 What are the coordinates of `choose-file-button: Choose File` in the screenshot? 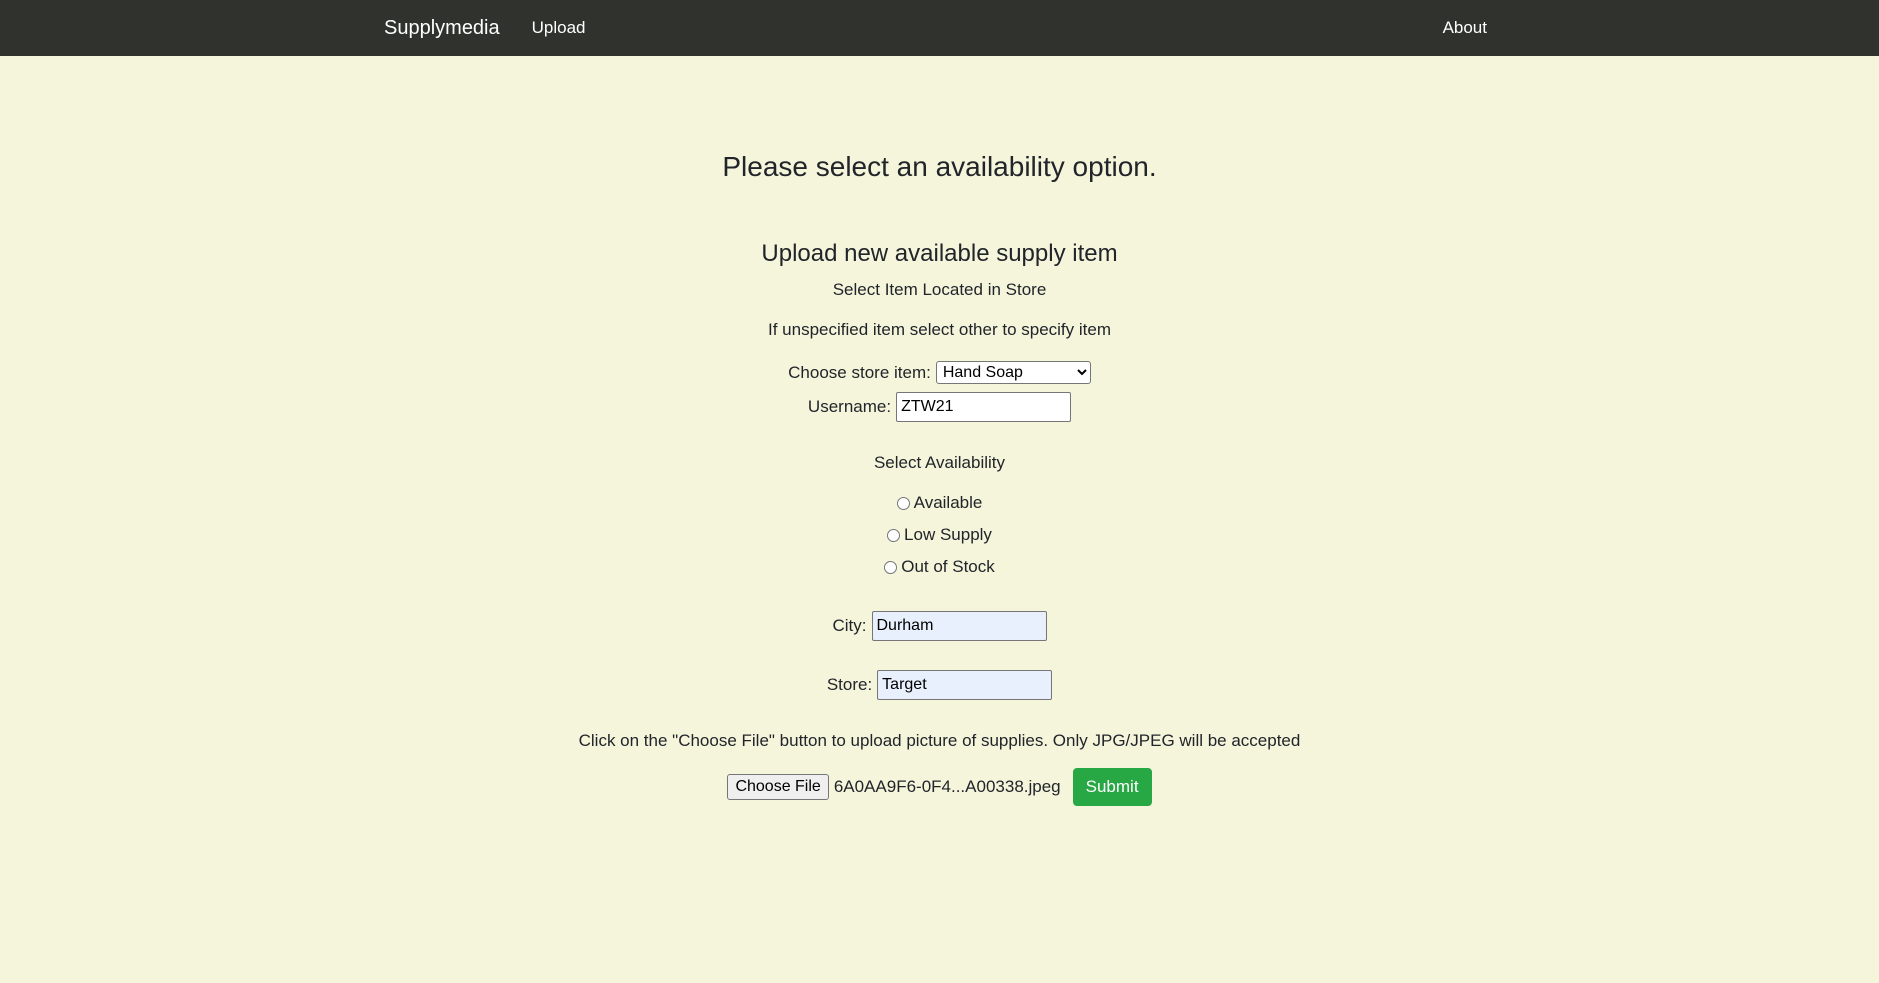 It's located at (778, 787).